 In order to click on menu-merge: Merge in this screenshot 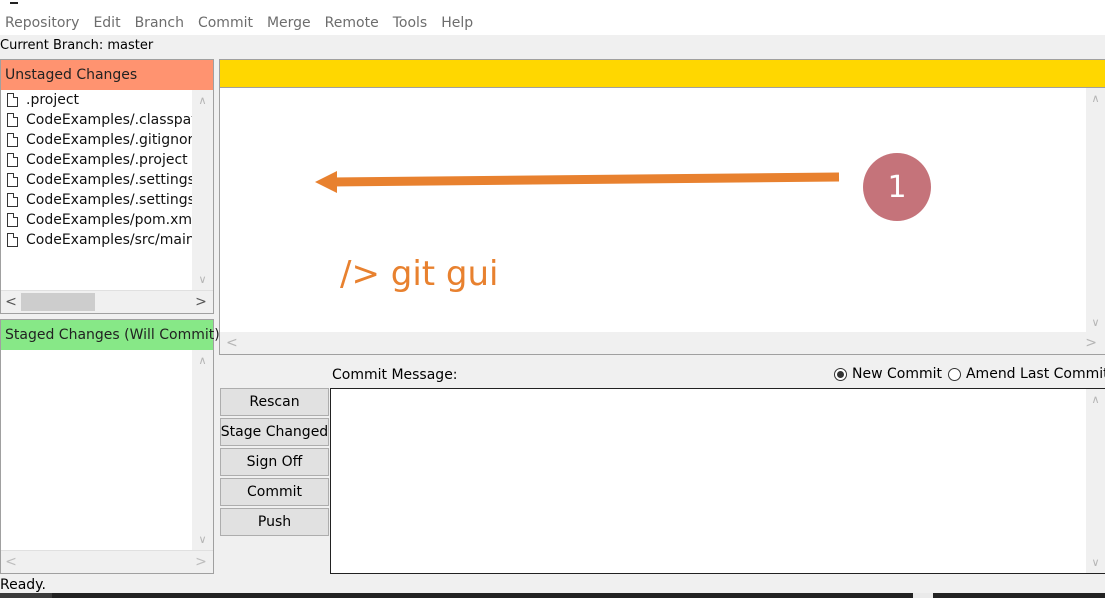, I will do `click(289, 23)`.